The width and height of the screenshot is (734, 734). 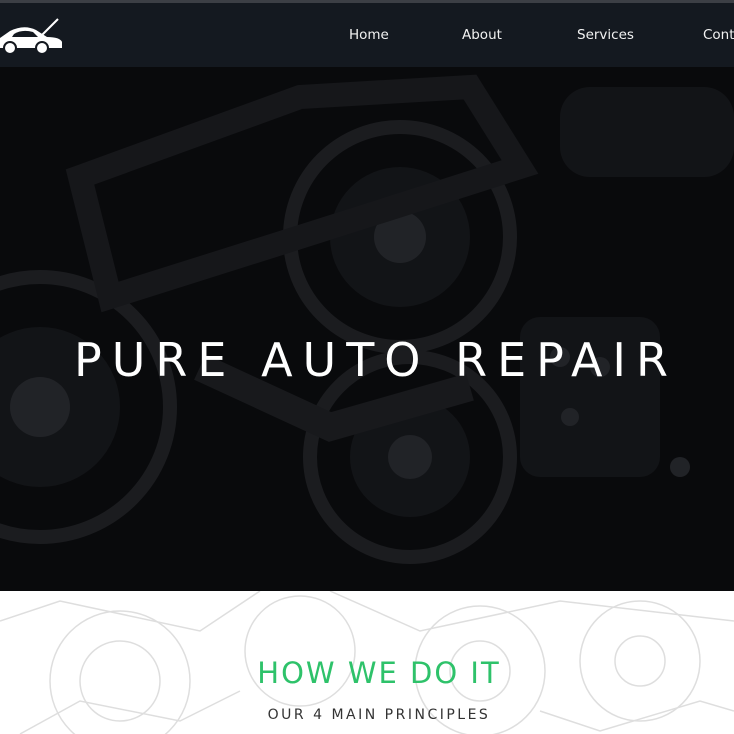 What do you see at coordinates (605, 35) in the screenshot?
I see `nav-link-services: Services` at bounding box center [605, 35].